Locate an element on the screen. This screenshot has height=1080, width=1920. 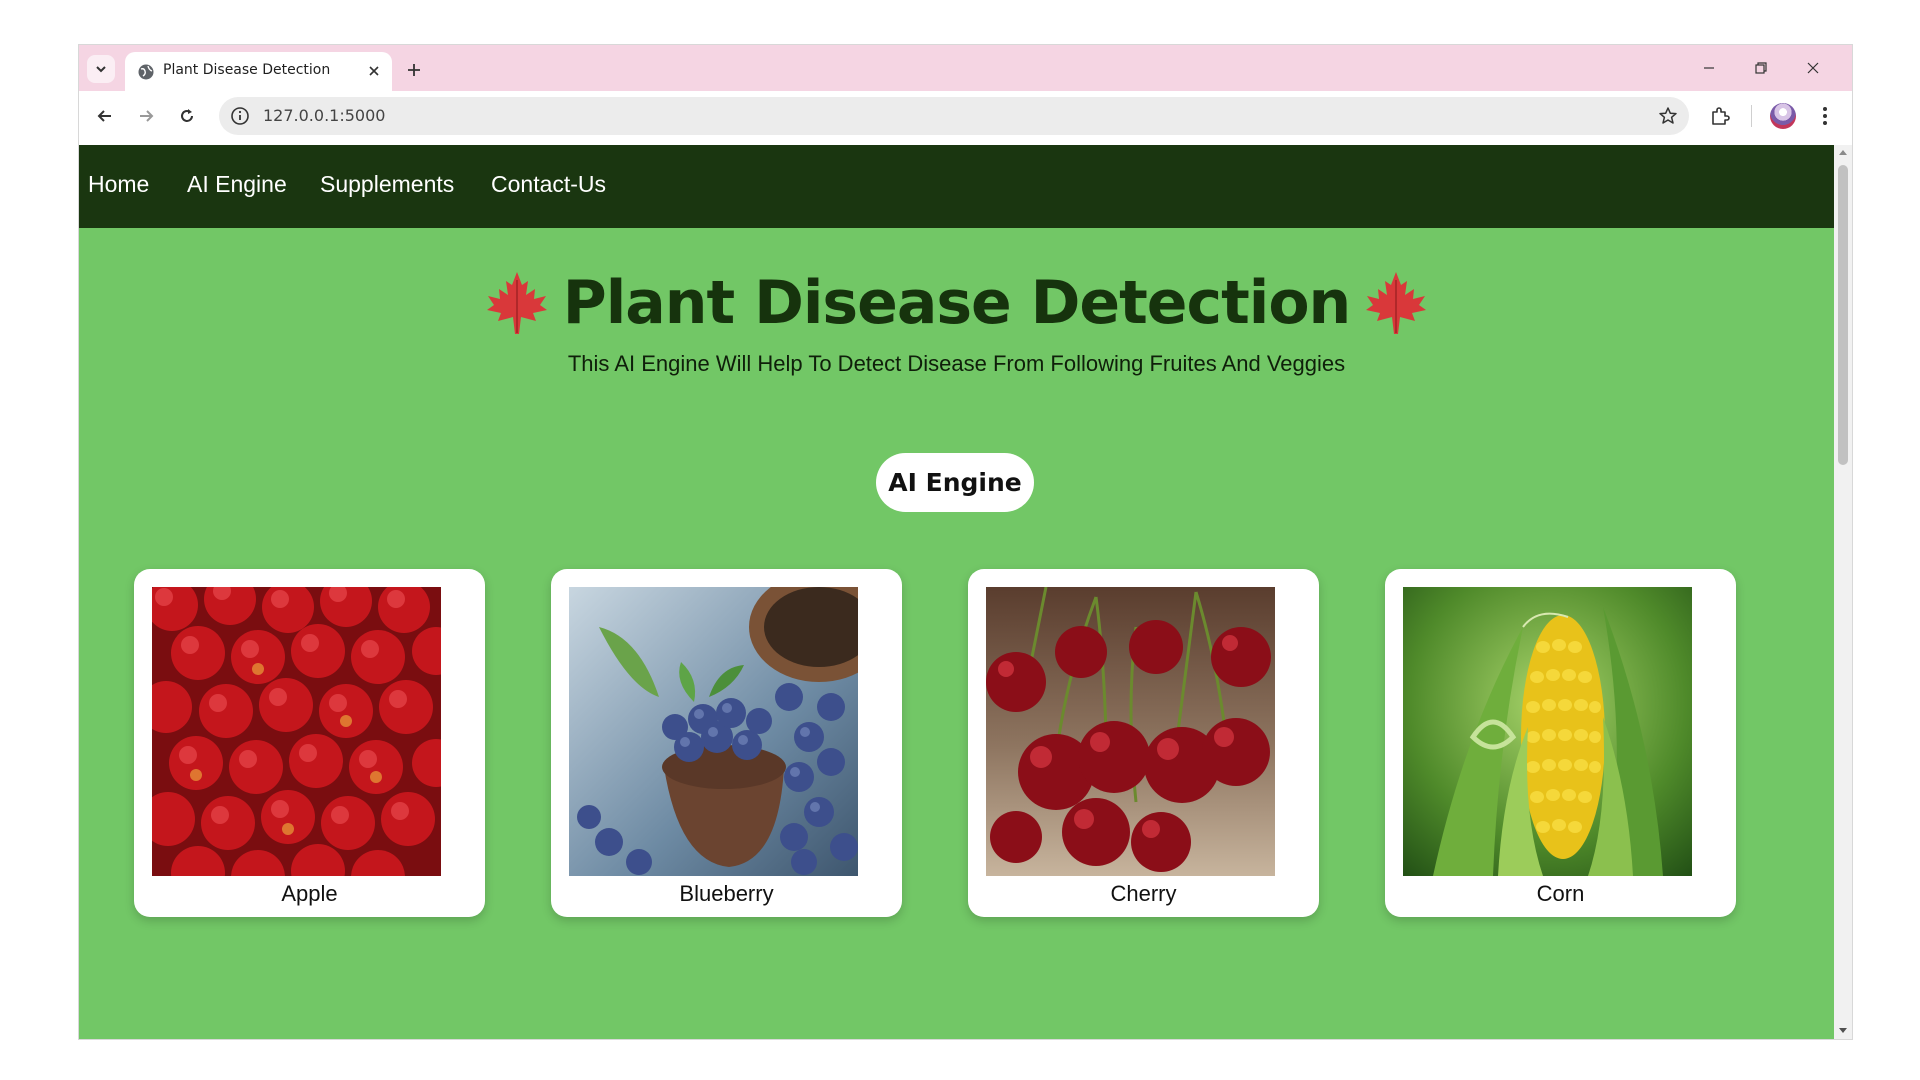
tab-close-button is located at coordinates (374, 71).